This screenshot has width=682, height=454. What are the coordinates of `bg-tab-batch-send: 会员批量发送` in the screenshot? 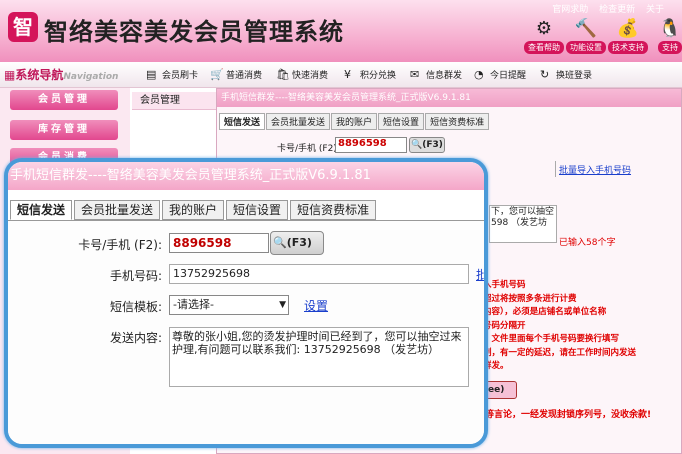 It's located at (298, 121).